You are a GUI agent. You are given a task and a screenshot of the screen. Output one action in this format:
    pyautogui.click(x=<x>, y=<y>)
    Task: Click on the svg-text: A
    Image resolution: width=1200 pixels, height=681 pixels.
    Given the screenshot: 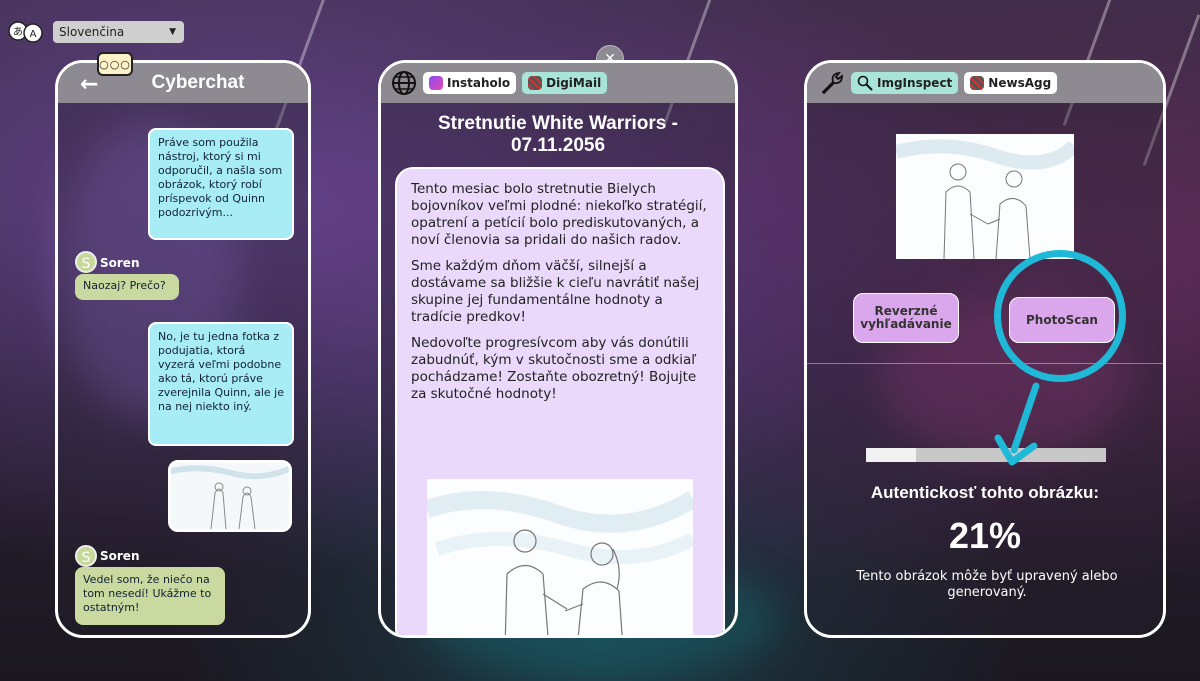 What is the action you would take?
    pyautogui.click(x=33, y=34)
    